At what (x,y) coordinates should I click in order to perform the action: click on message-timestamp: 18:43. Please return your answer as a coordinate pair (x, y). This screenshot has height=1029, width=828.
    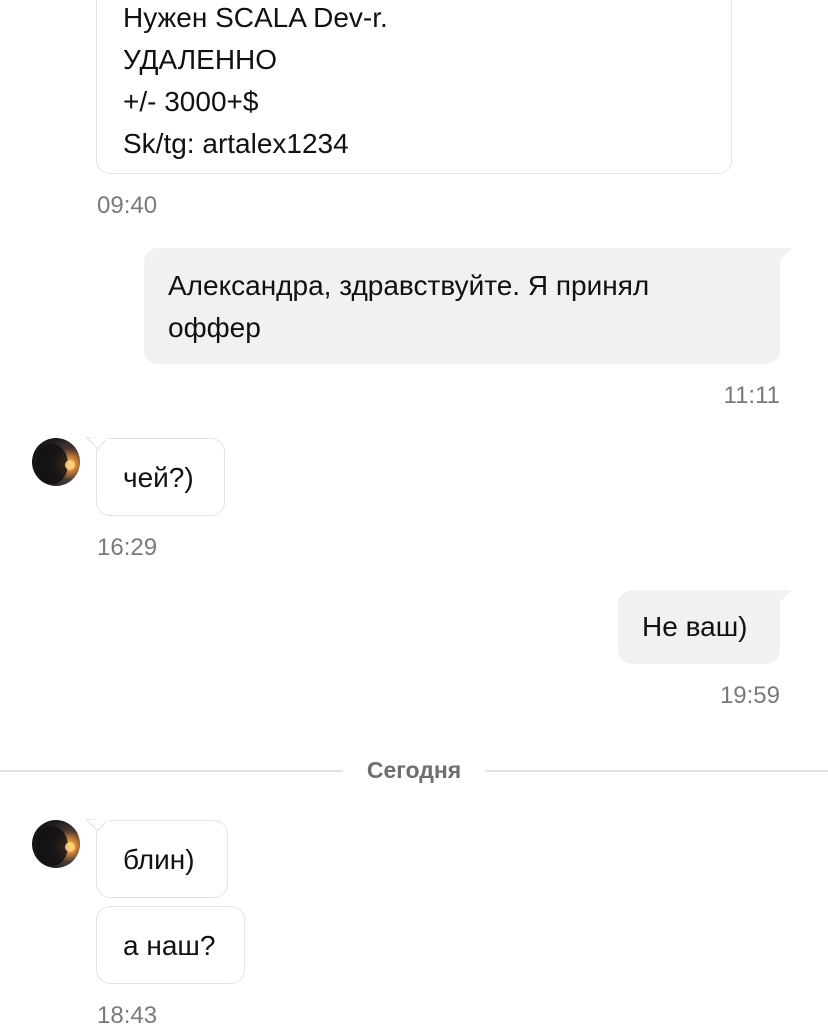
    Looking at the image, I should click on (127, 1015).